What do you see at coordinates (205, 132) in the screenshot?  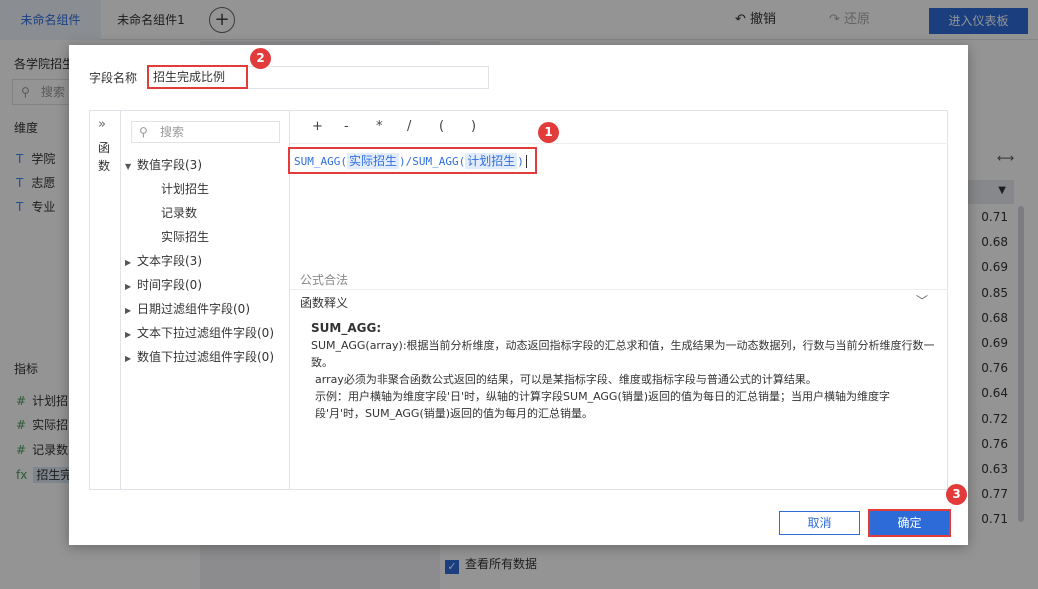 I see `tree-search-input: ⚲ 搜索` at bounding box center [205, 132].